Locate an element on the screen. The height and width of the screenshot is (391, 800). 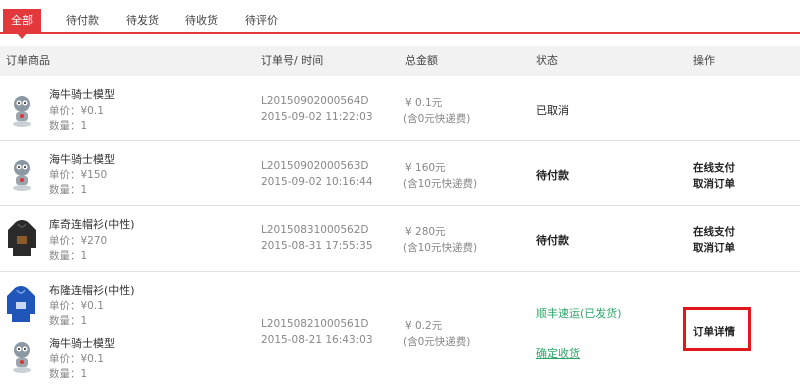
order-amount: ¥ 160元 is located at coordinates (425, 168).